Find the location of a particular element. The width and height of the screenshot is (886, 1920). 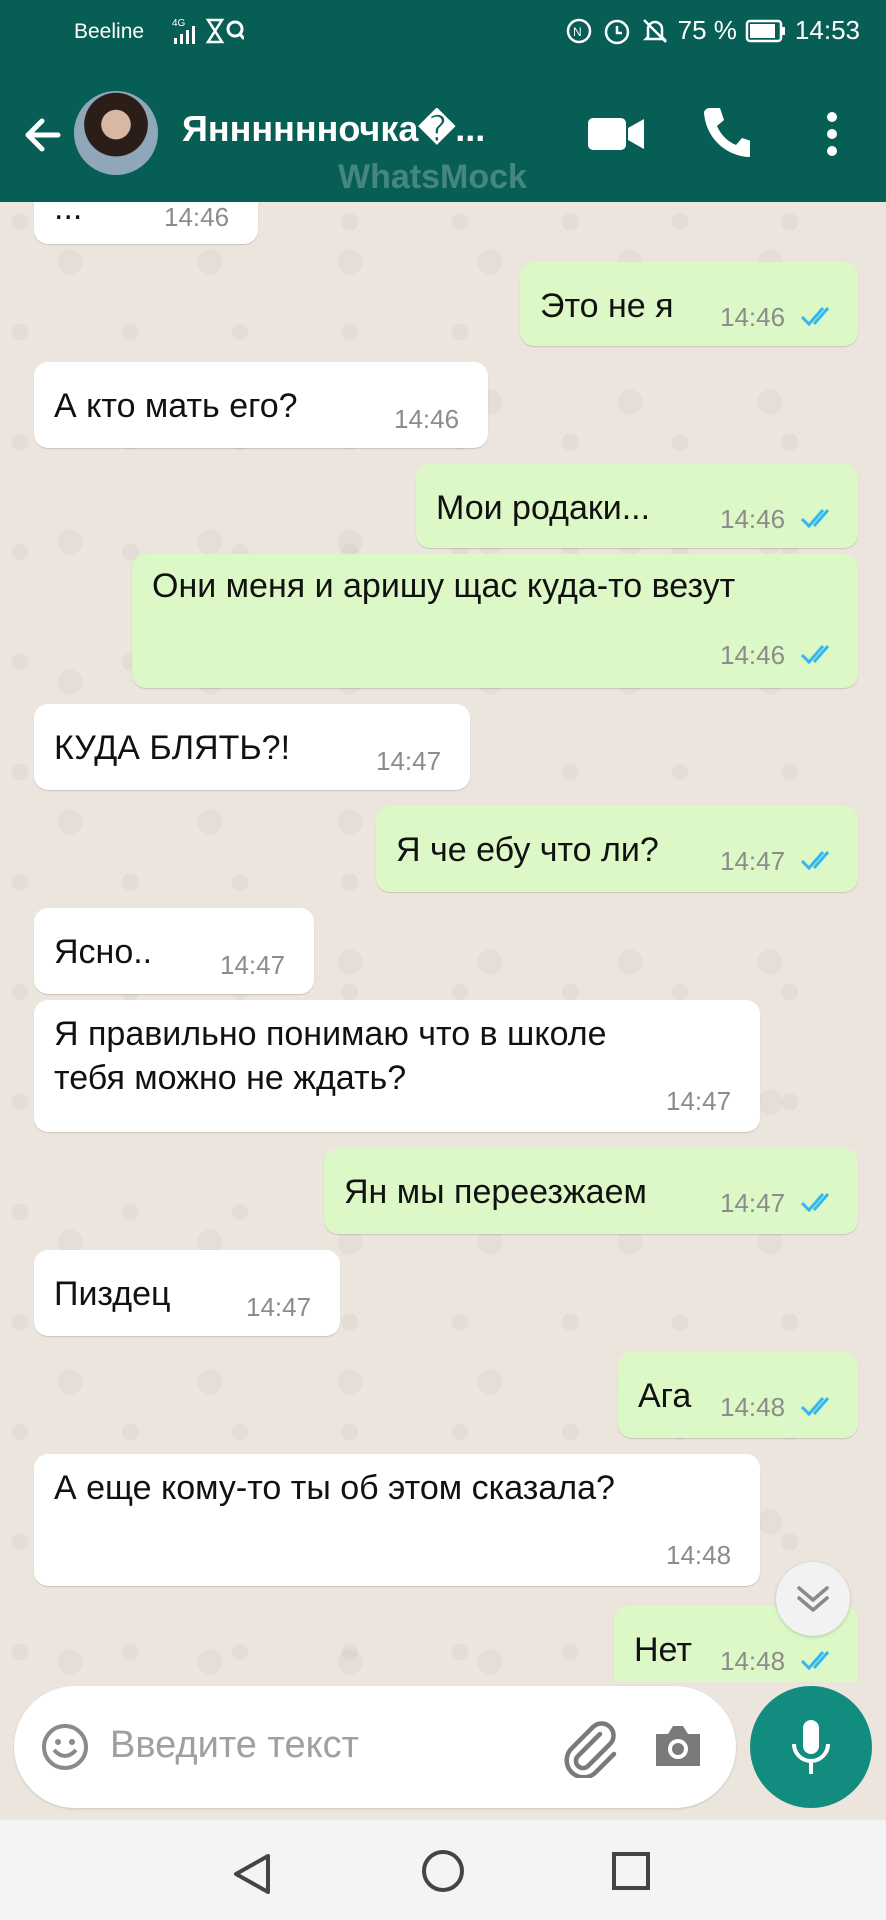

chevron-double-down-icon is located at coordinates (813, 1599).